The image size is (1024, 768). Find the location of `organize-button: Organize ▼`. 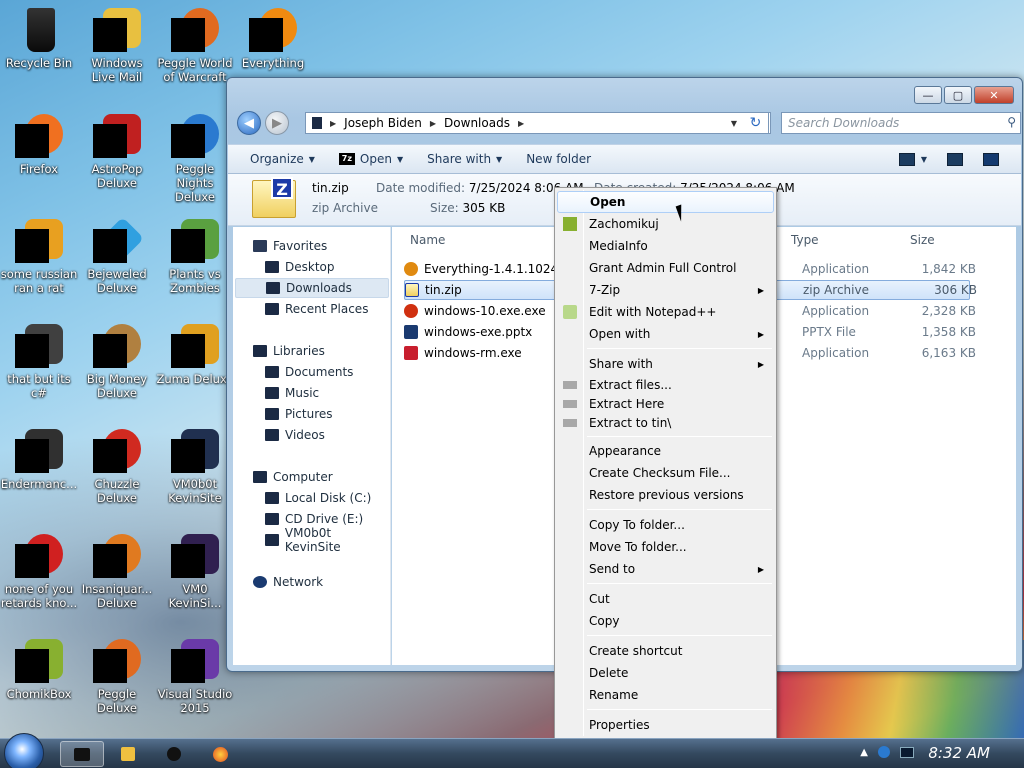

organize-button: Organize ▼ is located at coordinates (282, 159).